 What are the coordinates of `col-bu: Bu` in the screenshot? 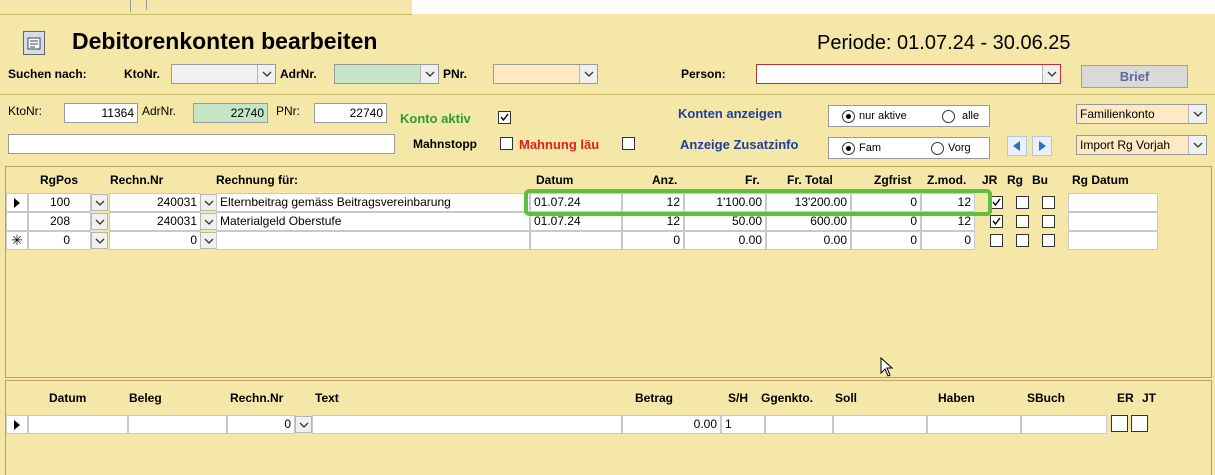 It's located at (1040, 180).